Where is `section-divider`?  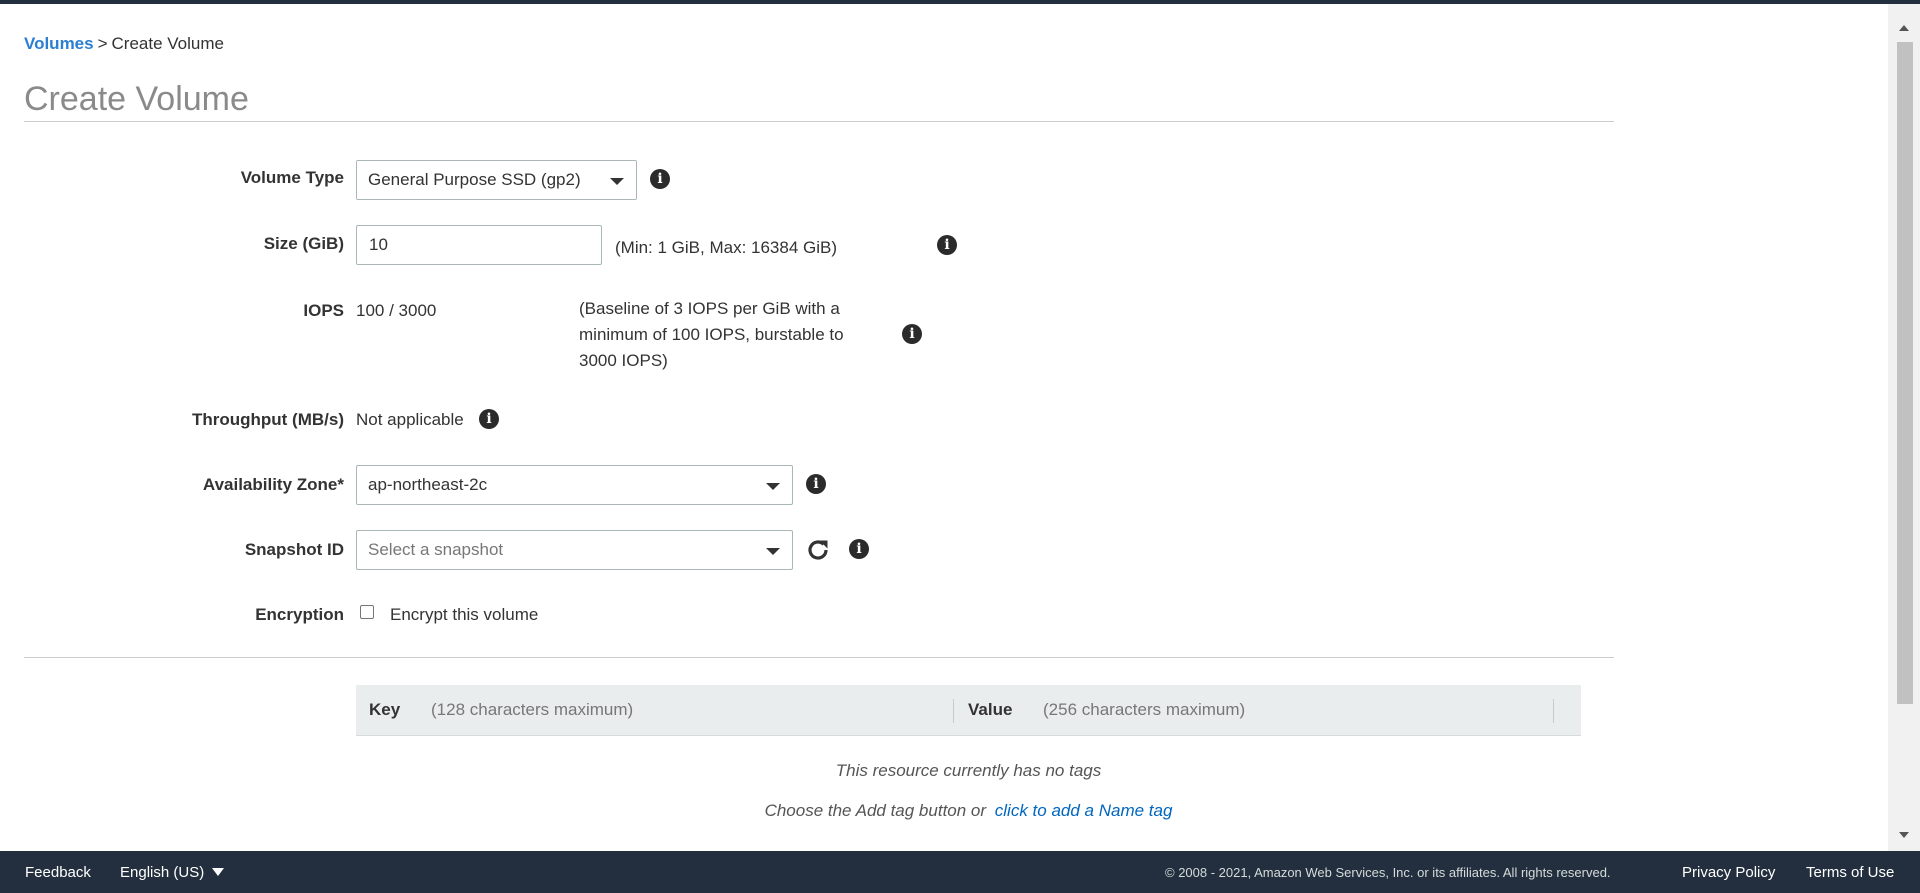 section-divider is located at coordinates (819, 657).